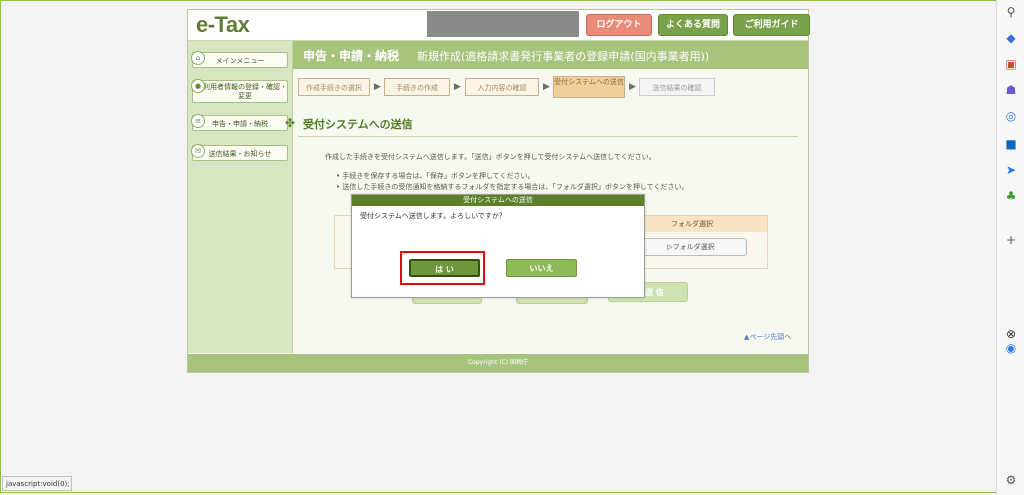 The height and width of the screenshot is (495, 1024). I want to click on etax-logo: e-Tax, so click(223, 24).